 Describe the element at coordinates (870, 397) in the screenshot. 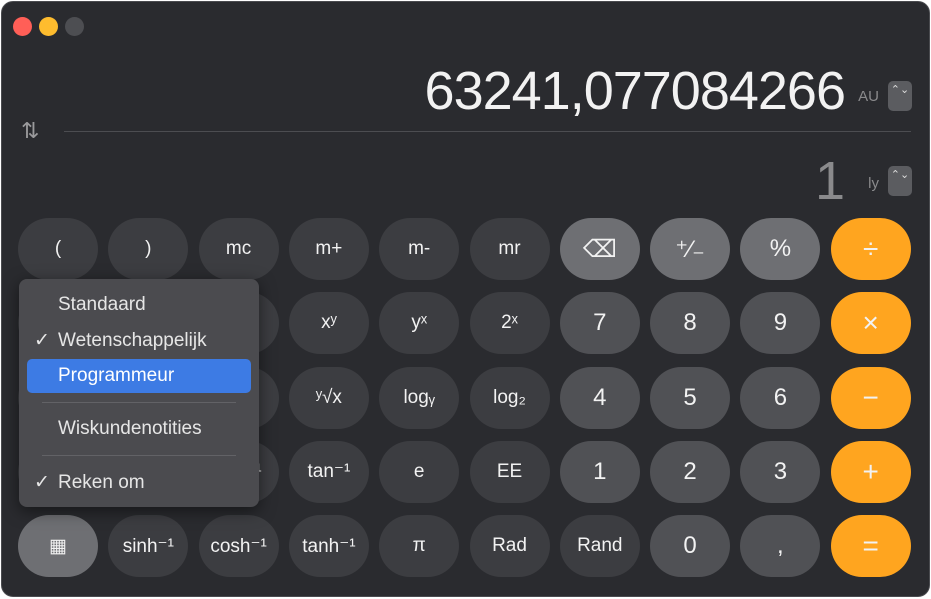

I see `subtract-button: −` at that location.